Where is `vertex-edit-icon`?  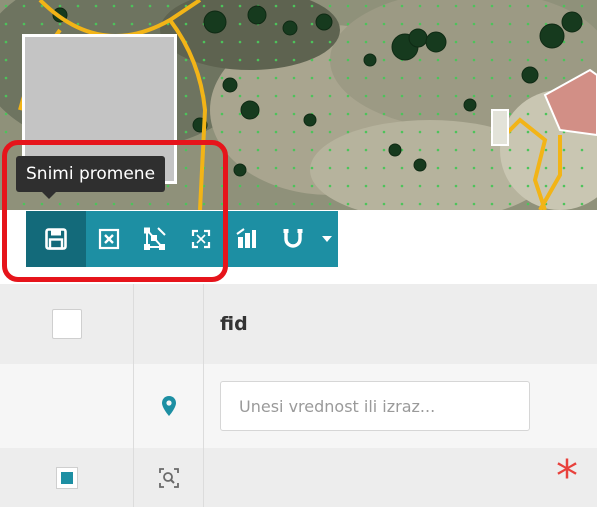 vertex-edit-icon is located at coordinates (155, 238).